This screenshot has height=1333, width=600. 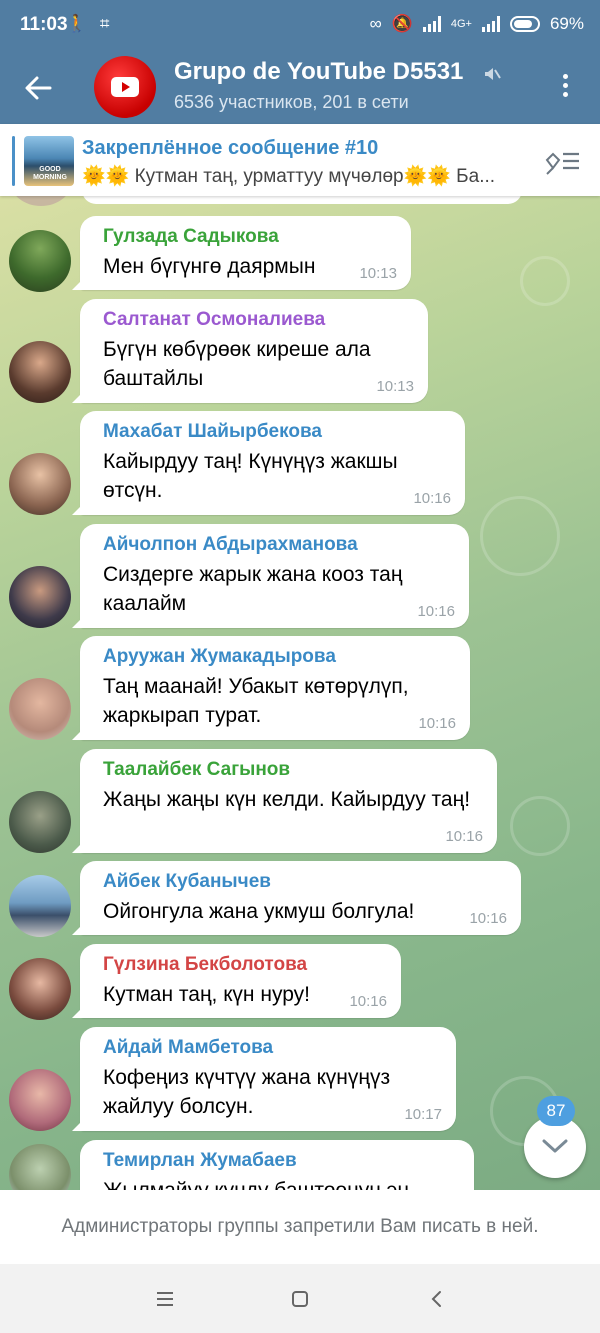 I want to click on recents-button, so click(x=165, y=1299).